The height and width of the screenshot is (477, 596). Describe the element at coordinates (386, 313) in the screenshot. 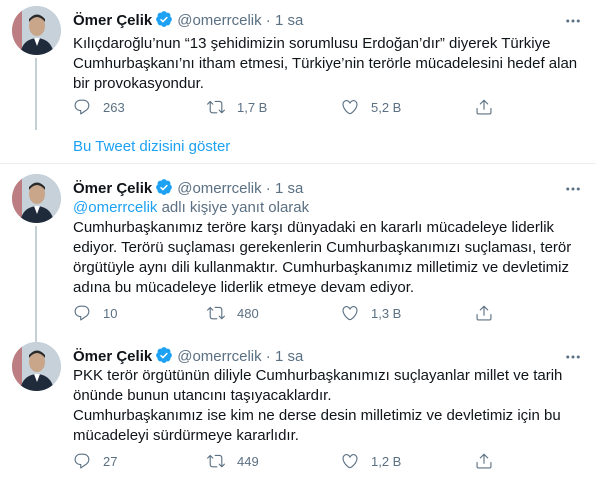

I see `like-count: 1,3 B` at that location.